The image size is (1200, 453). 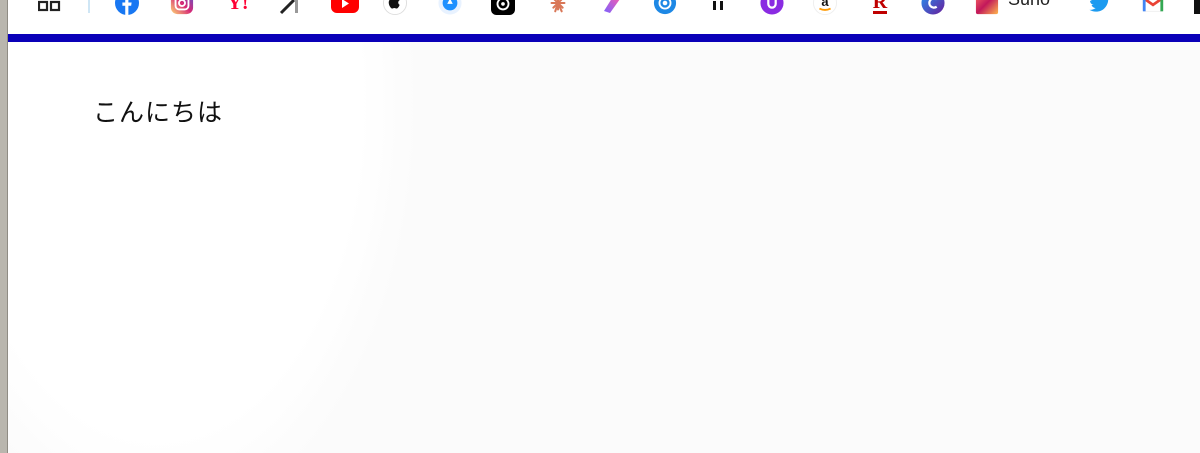 What do you see at coordinates (604, 17) in the screenshot?
I see `bookmarks-bar: Y! a R` at bounding box center [604, 17].